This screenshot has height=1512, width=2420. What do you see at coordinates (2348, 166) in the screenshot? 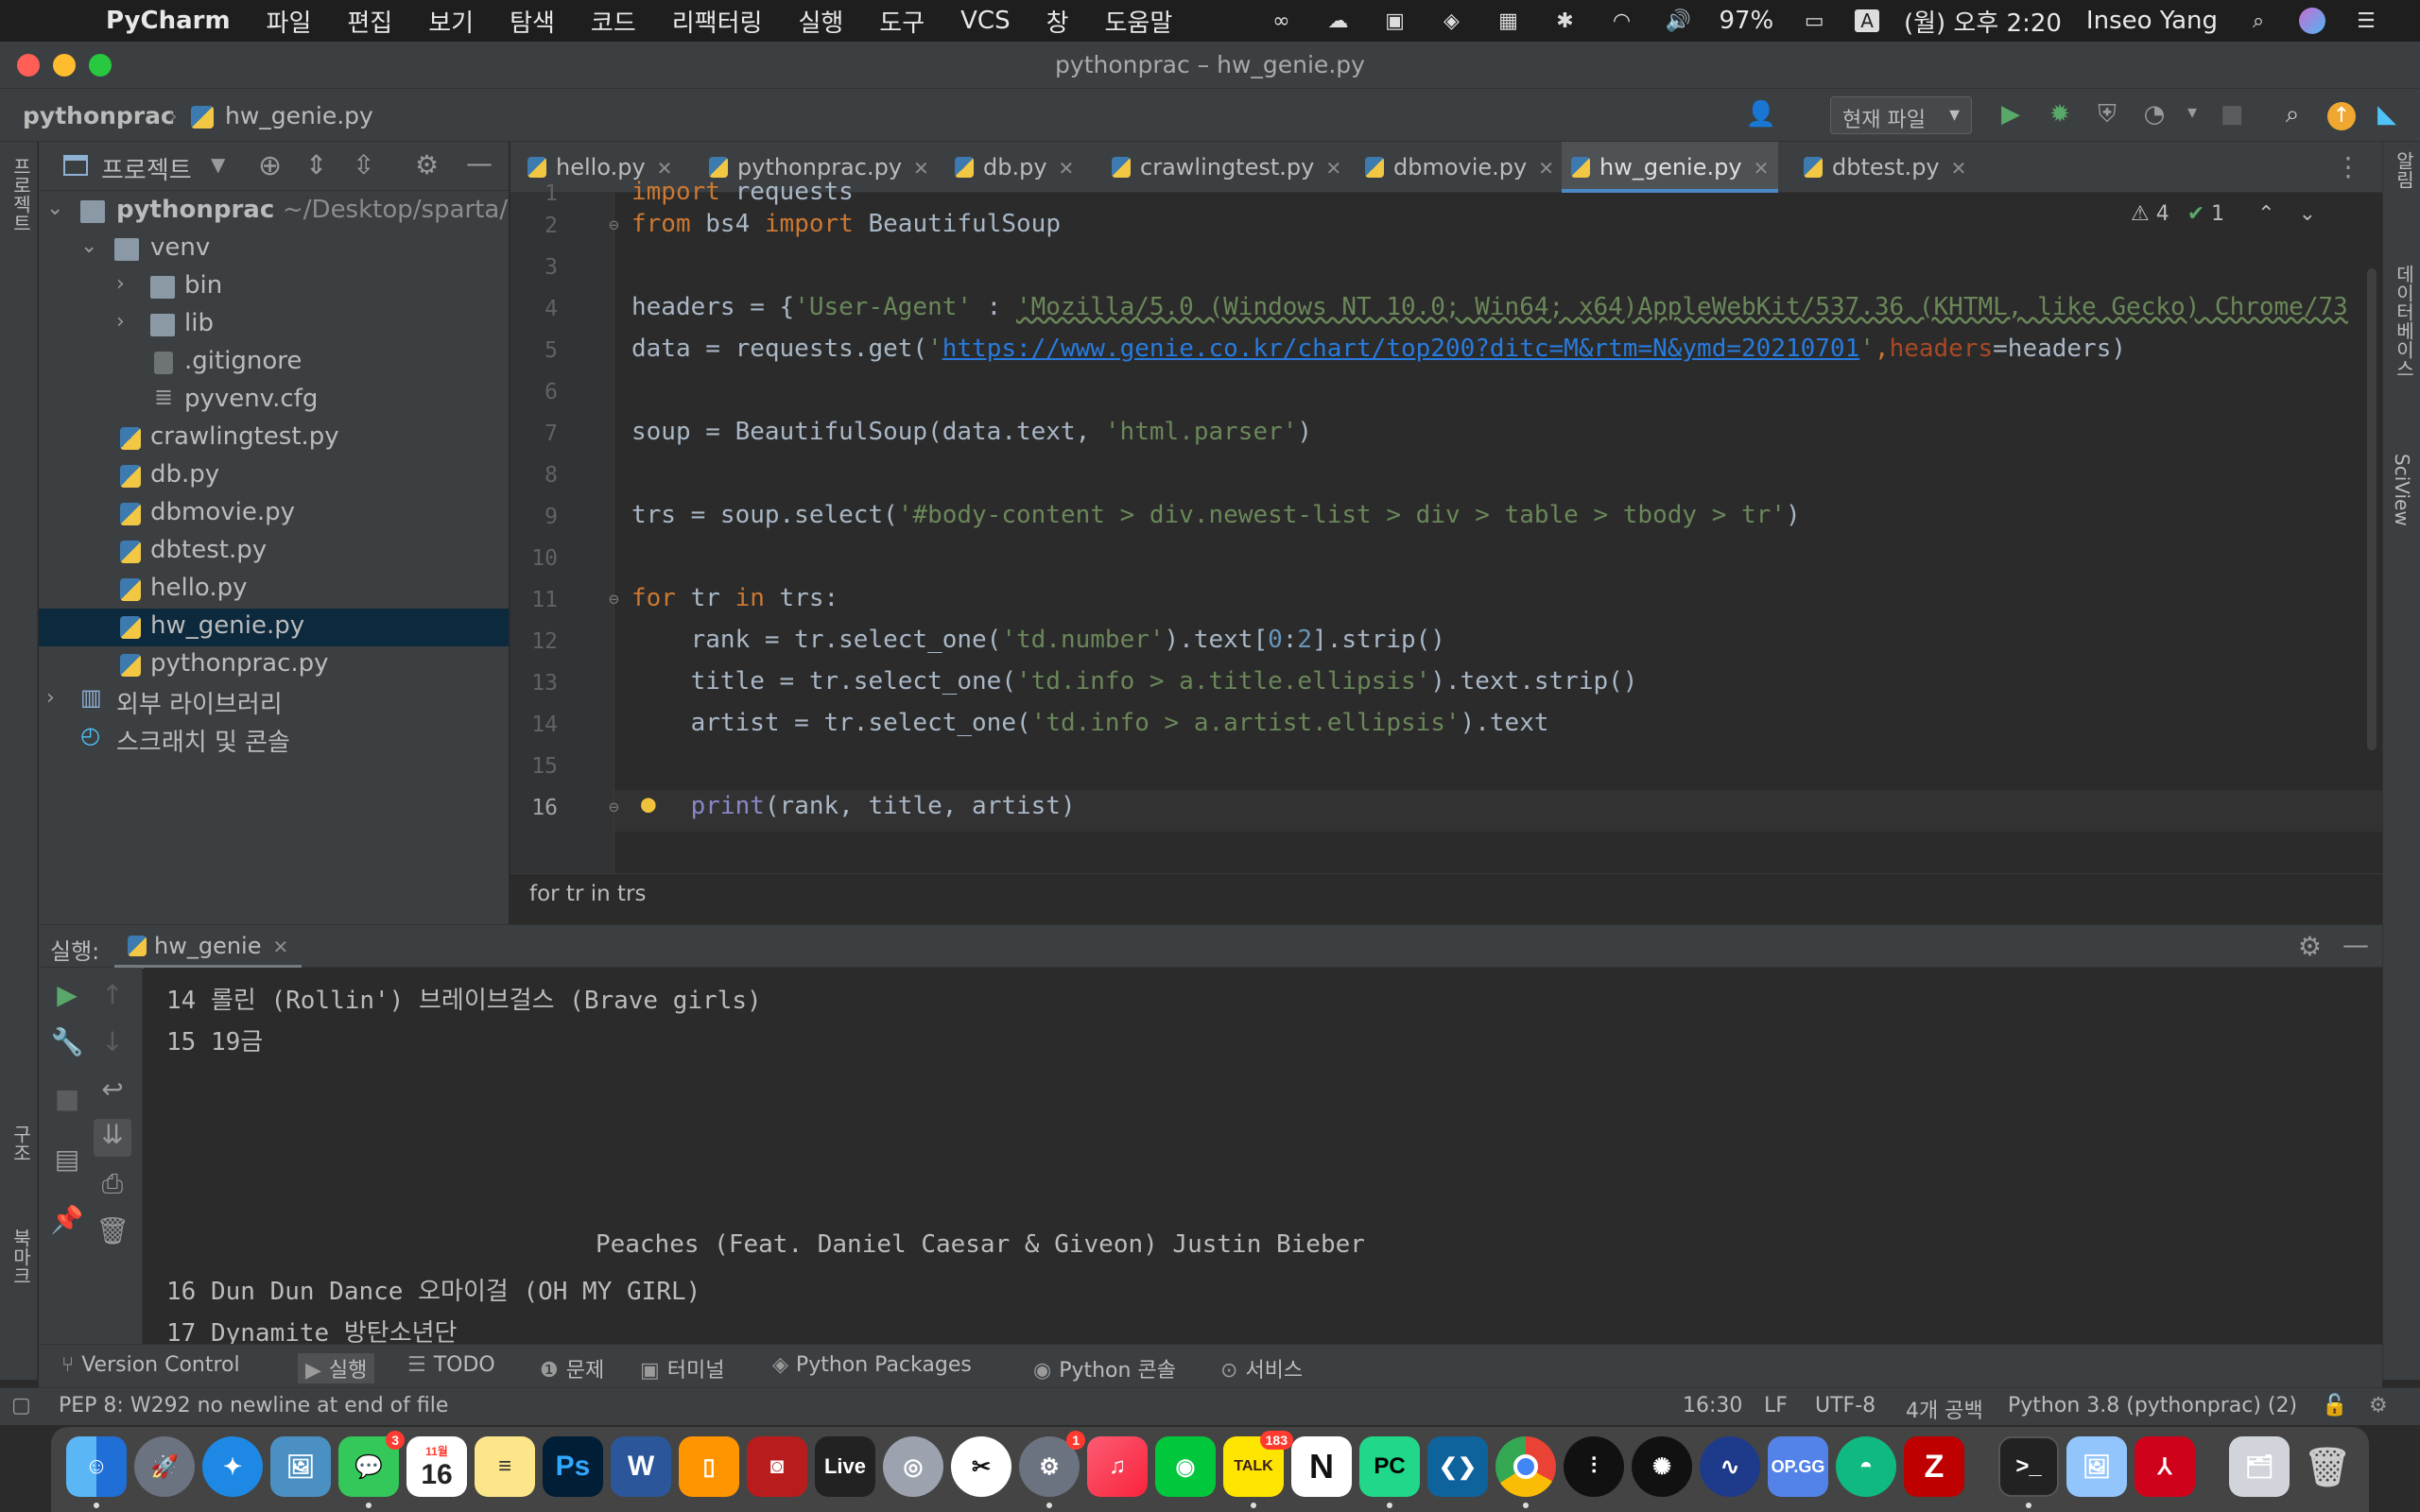
I see `more-tabs-icon: ⋮` at bounding box center [2348, 166].